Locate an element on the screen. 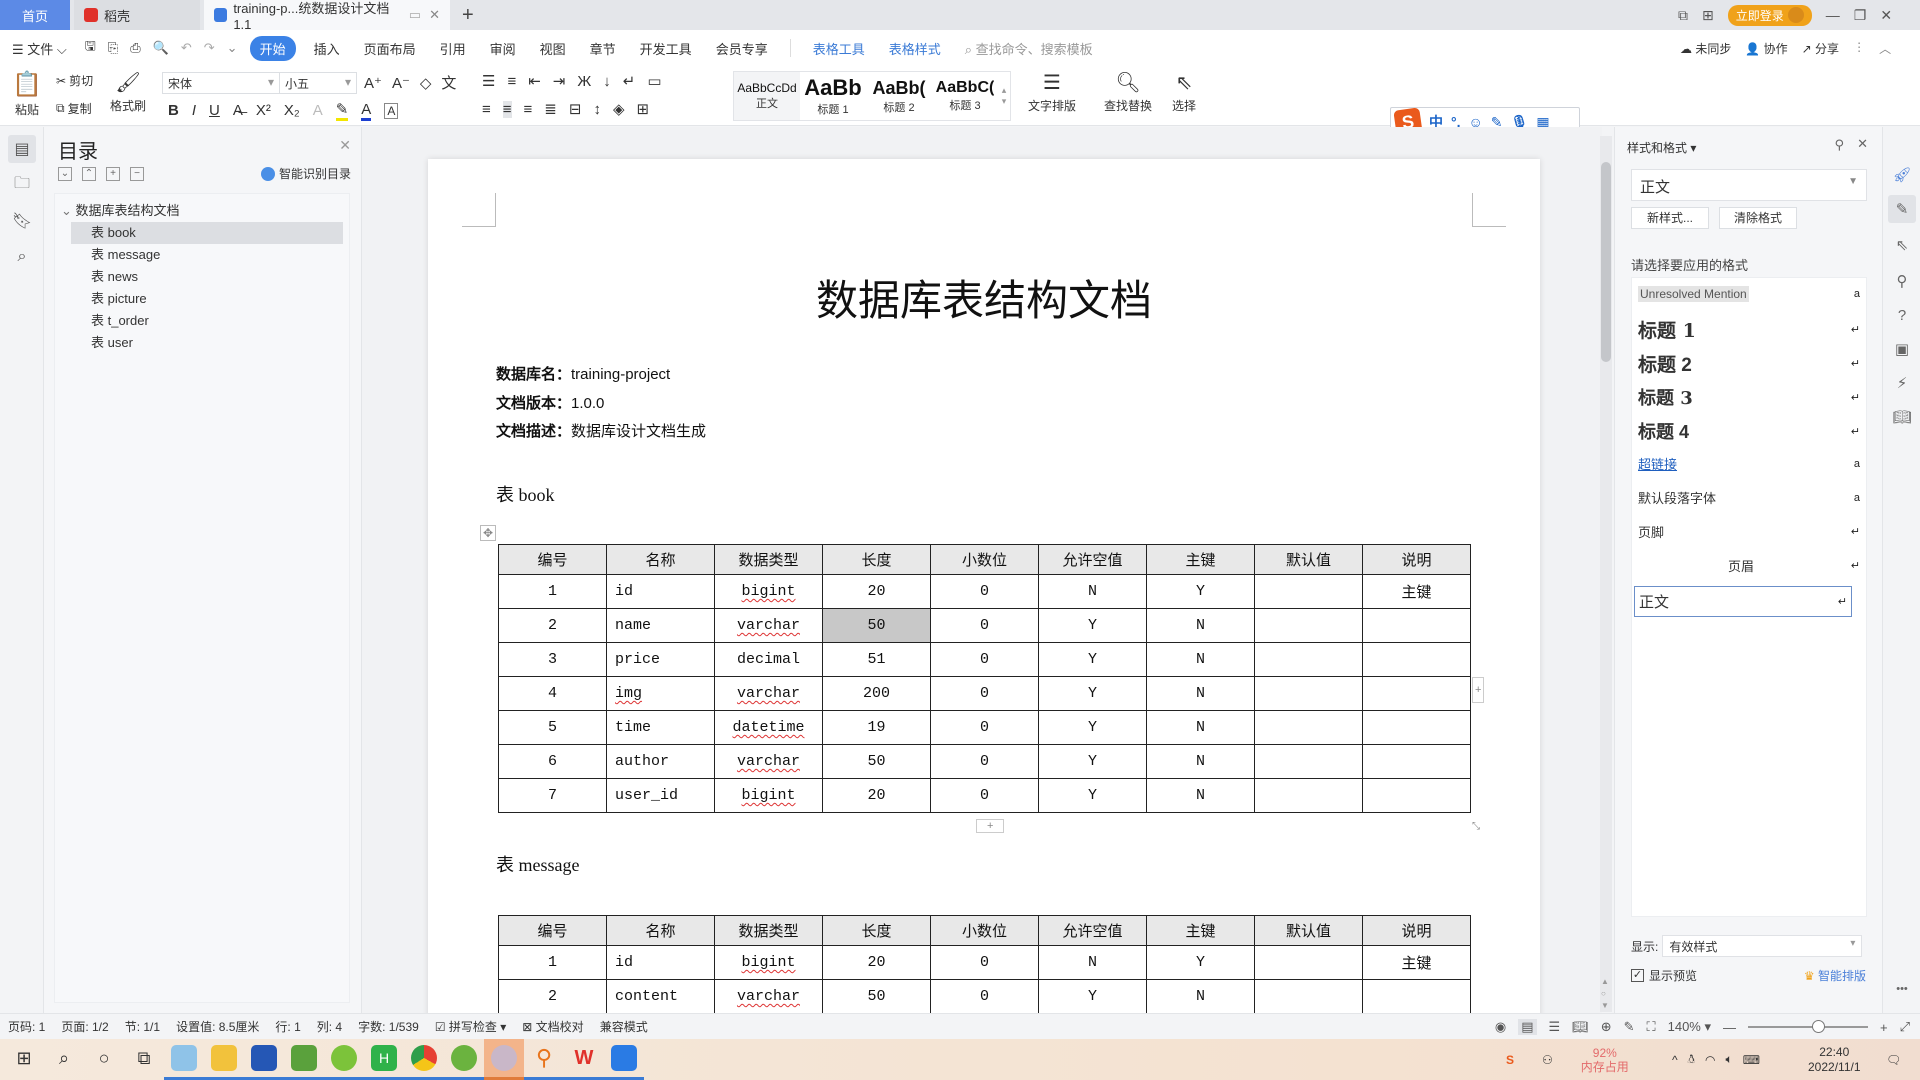  align-right-icon: ≡ is located at coordinates (528, 109).